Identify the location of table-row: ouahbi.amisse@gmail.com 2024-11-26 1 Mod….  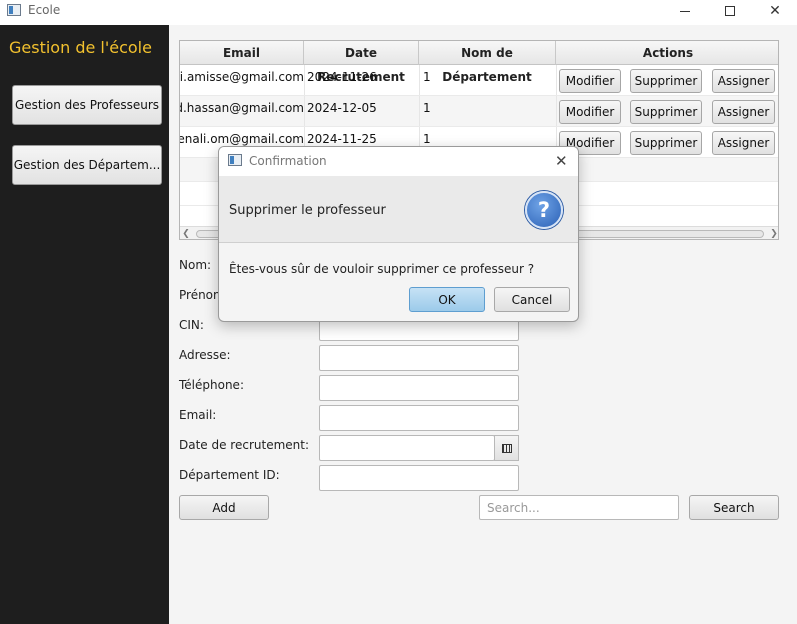
(479, 80).